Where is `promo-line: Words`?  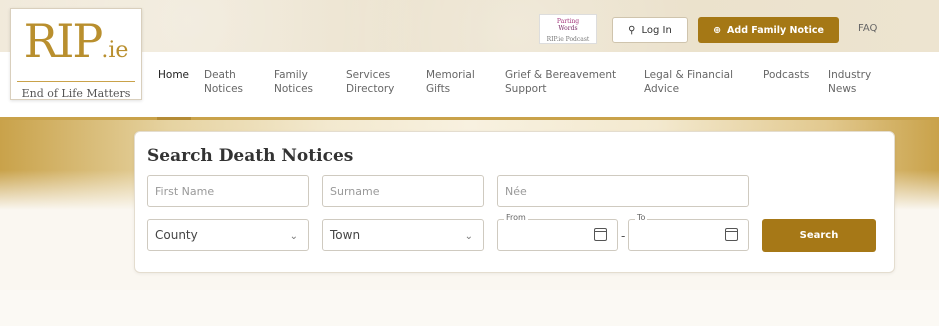
promo-line: Words is located at coordinates (568, 28).